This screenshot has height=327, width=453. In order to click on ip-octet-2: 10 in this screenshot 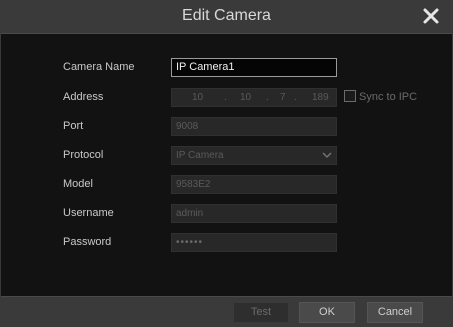, I will do `click(246, 97)`.